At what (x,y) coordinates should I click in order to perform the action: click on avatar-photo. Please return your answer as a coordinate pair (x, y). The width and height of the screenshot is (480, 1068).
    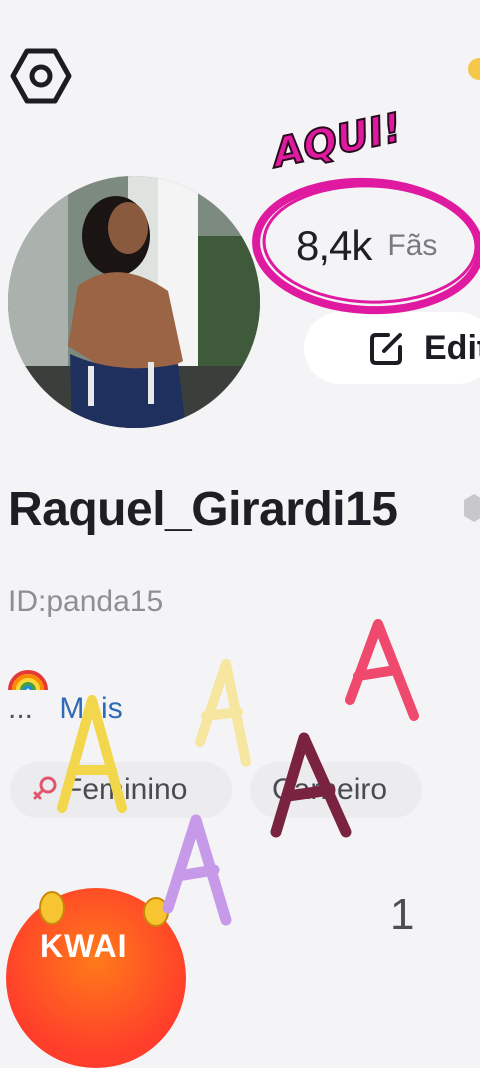
    Looking at the image, I should click on (134, 302).